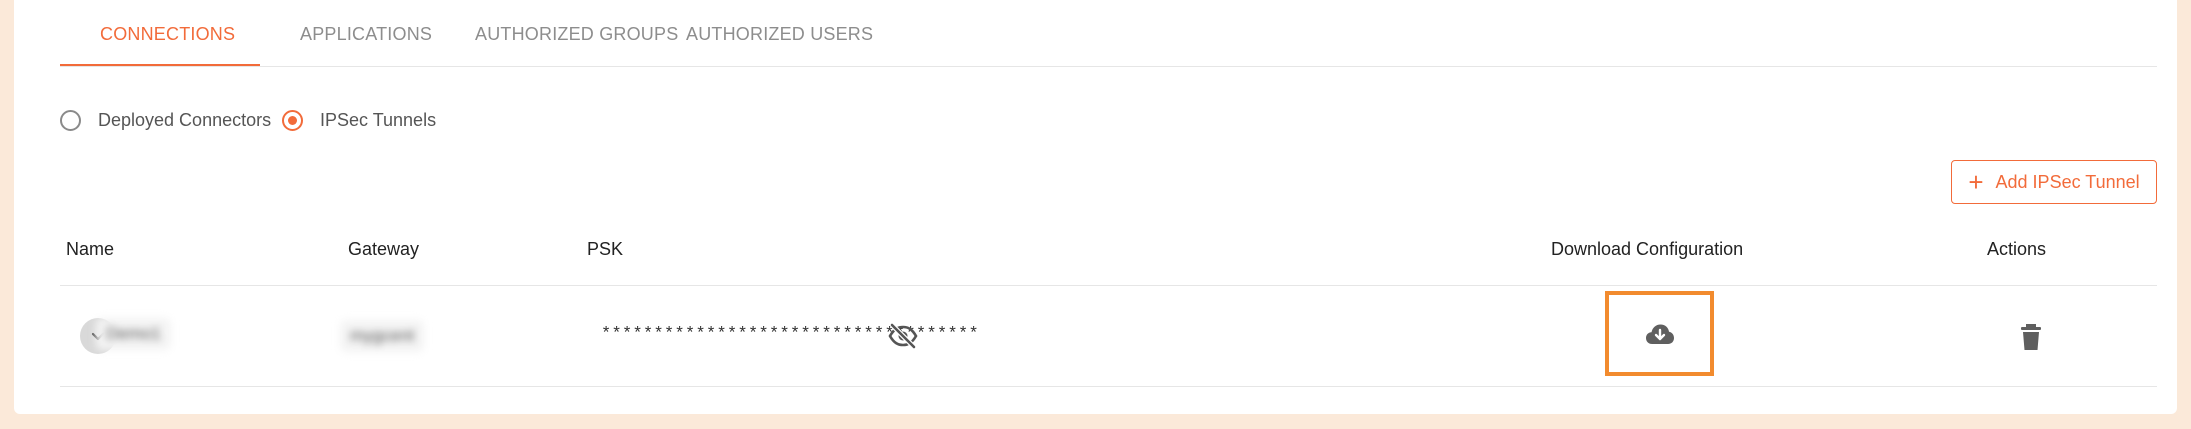 The width and height of the screenshot is (2191, 429). I want to click on radio-label-deployed-connectors: Deployed Connectors, so click(185, 120).